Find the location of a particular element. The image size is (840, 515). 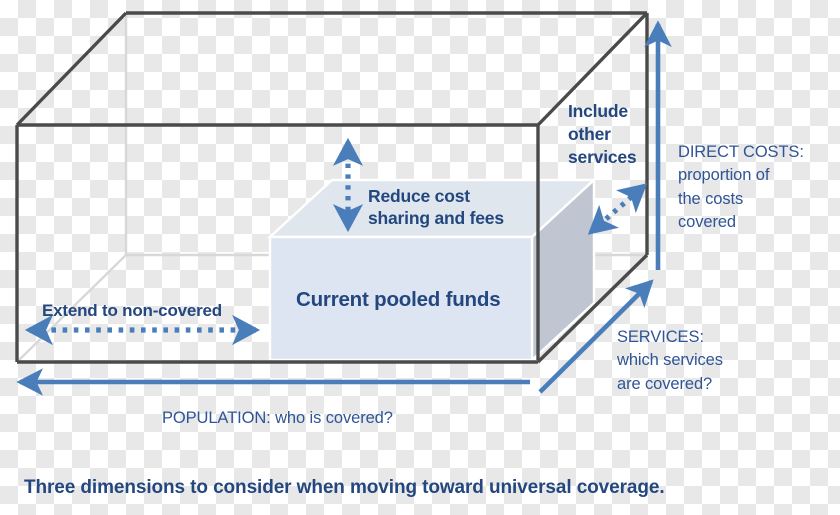

annotation-extend-to-non-covered: Extend to non-covered is located at coordinates (132, 310).